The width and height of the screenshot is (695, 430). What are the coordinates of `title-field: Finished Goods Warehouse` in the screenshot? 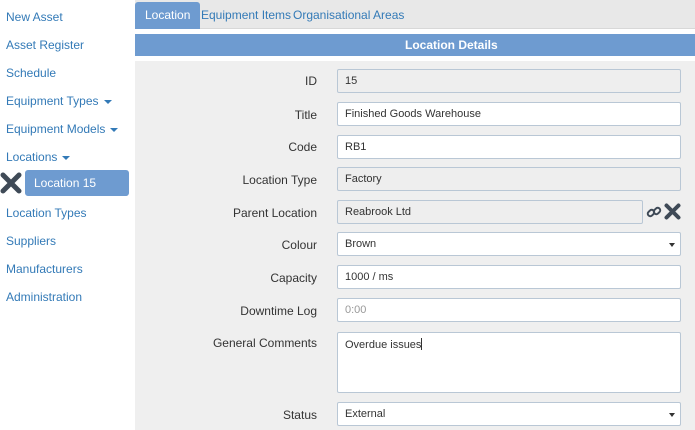 It's located at (509, 114).